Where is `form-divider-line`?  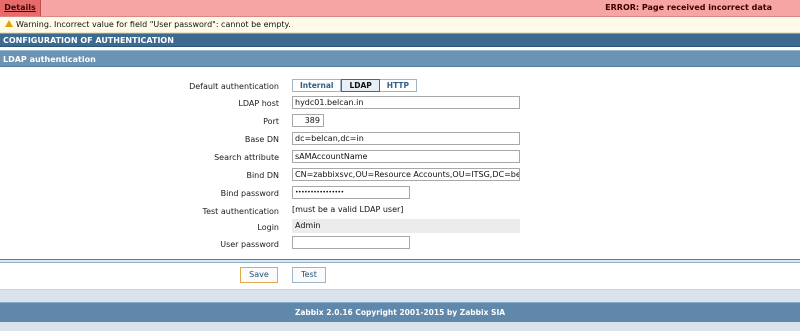 form-divider-line is located at coordinates (400, 262).